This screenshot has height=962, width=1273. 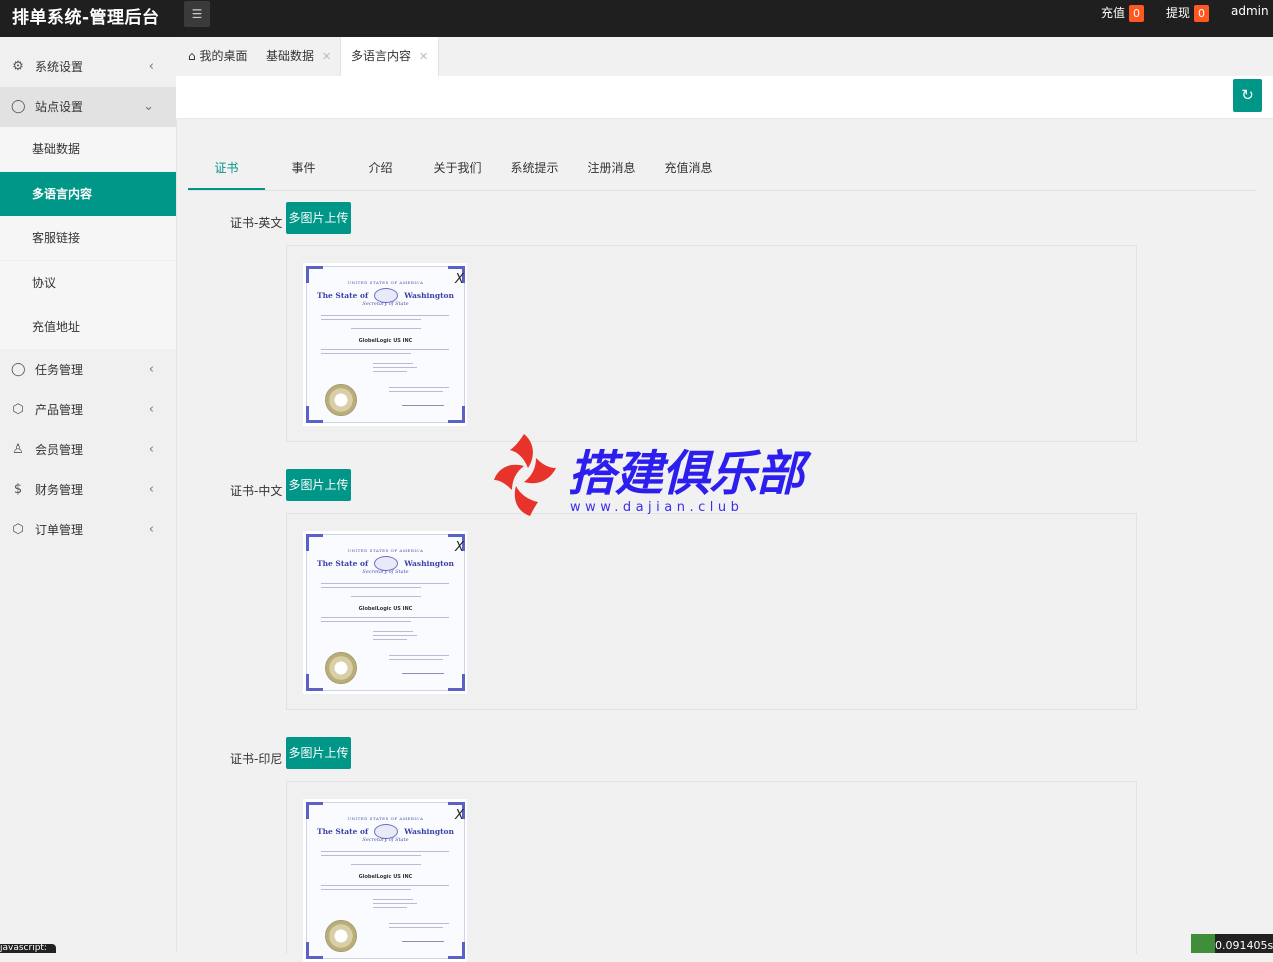 I want to click on menu-toggle-button: ☰, so click(x=197, y=14).